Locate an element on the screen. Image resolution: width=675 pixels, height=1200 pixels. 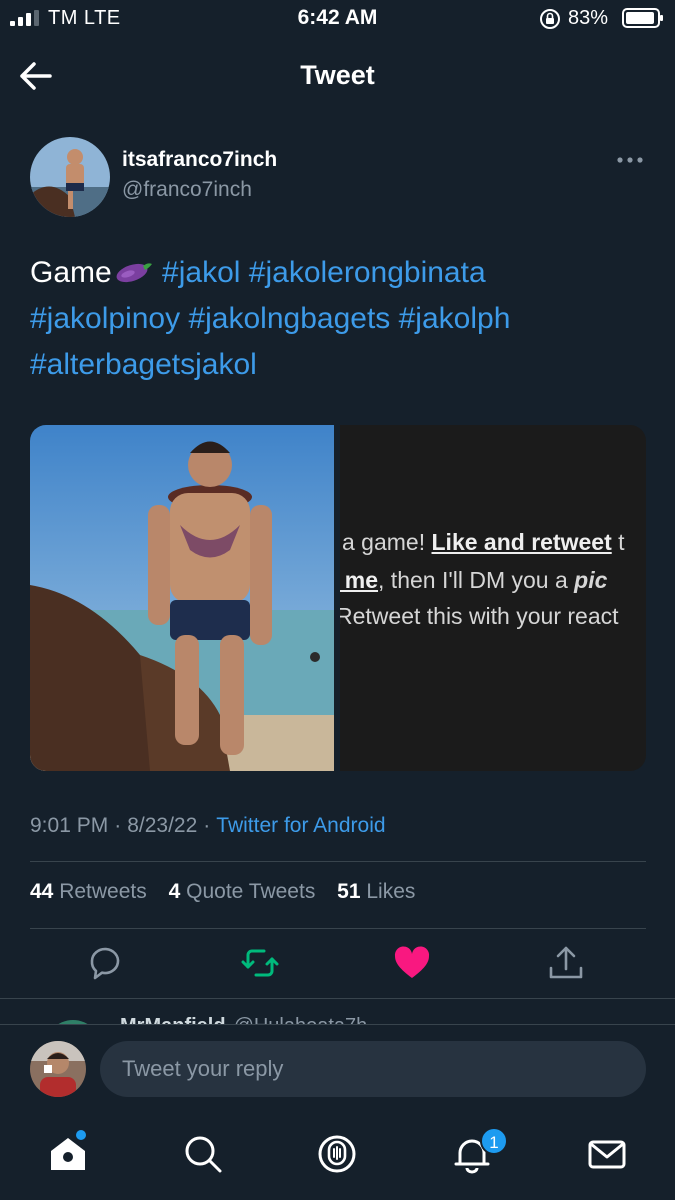
screenshot-line-part: a game! is located at coordinates (387, 542).